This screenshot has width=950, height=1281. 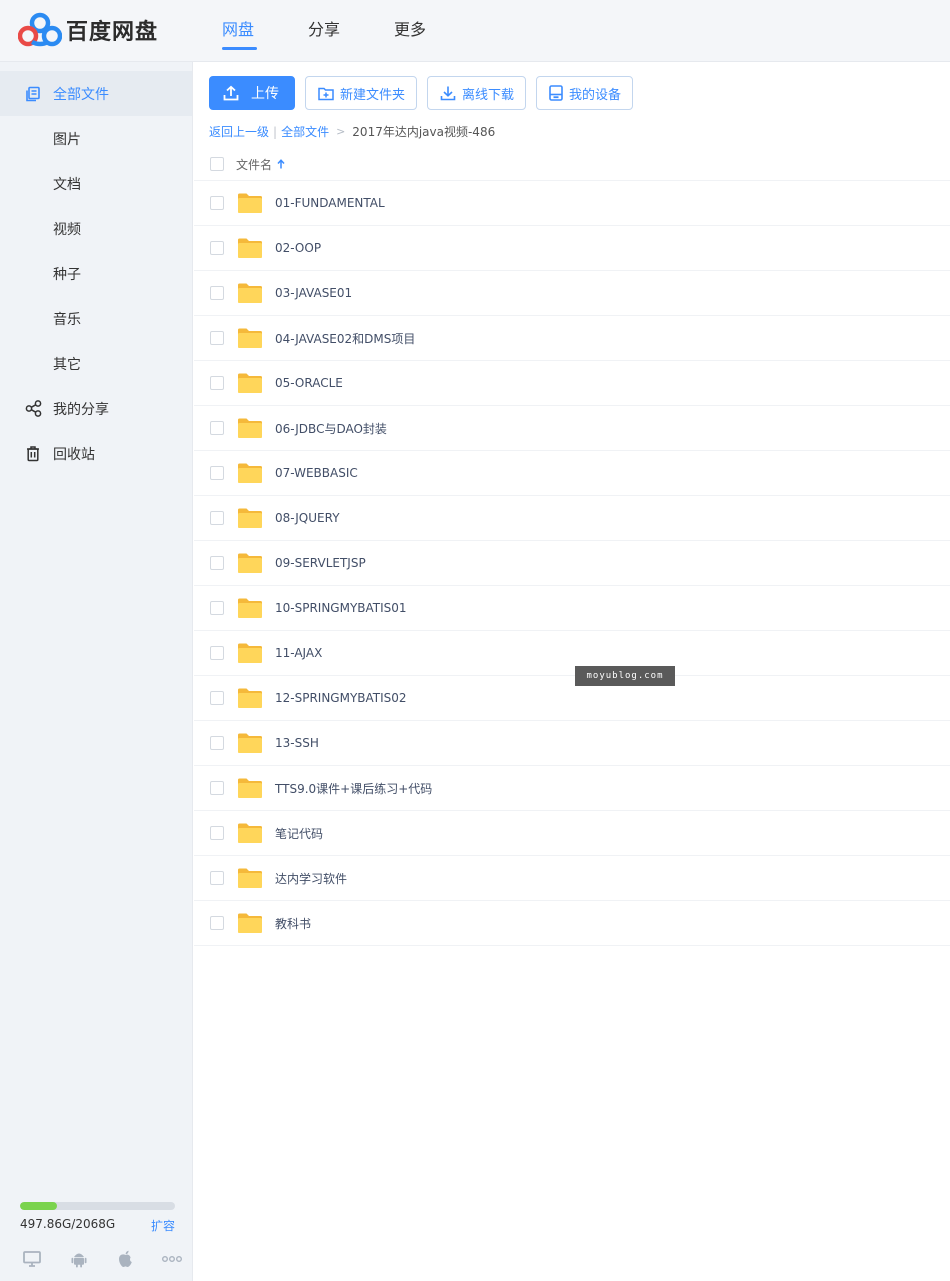 I want to click on file-name: 笔记代码, so click(x=299, y=833).